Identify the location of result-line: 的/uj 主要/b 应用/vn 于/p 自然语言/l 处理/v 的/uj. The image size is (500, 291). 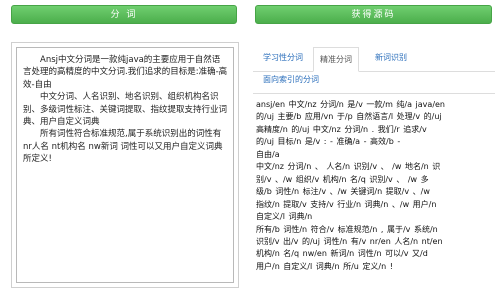
(349, 117).